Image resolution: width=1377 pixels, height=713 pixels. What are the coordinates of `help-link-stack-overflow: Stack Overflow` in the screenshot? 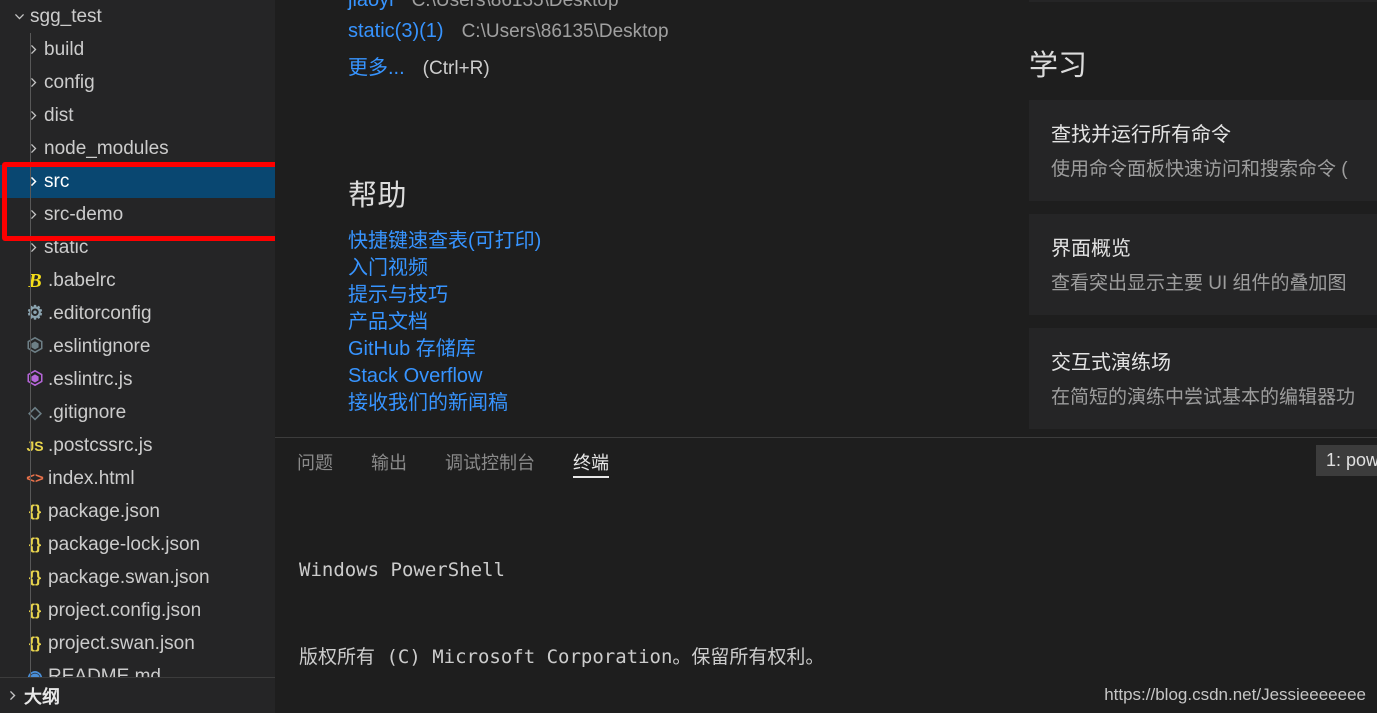 It's located at (415, 376).